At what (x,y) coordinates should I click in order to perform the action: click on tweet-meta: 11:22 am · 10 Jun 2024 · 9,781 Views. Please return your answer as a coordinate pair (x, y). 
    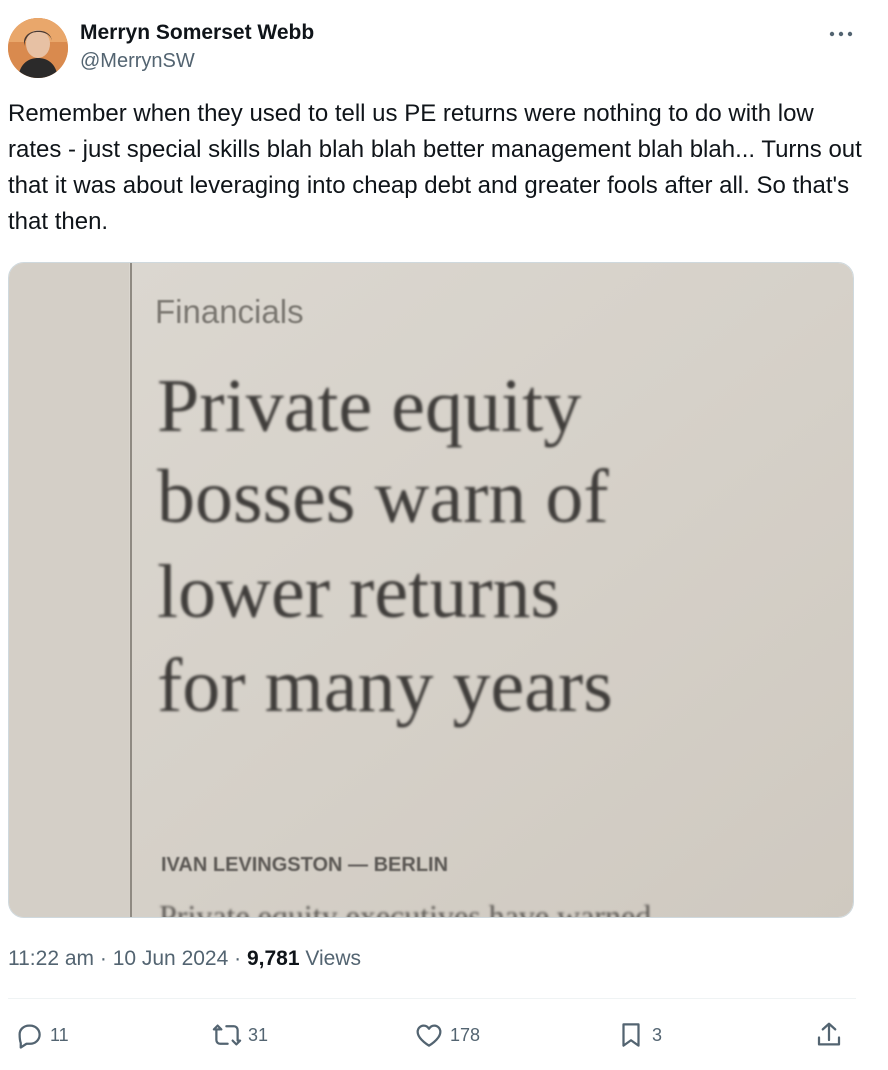
    Looking at the image, I should click on (184, 959).